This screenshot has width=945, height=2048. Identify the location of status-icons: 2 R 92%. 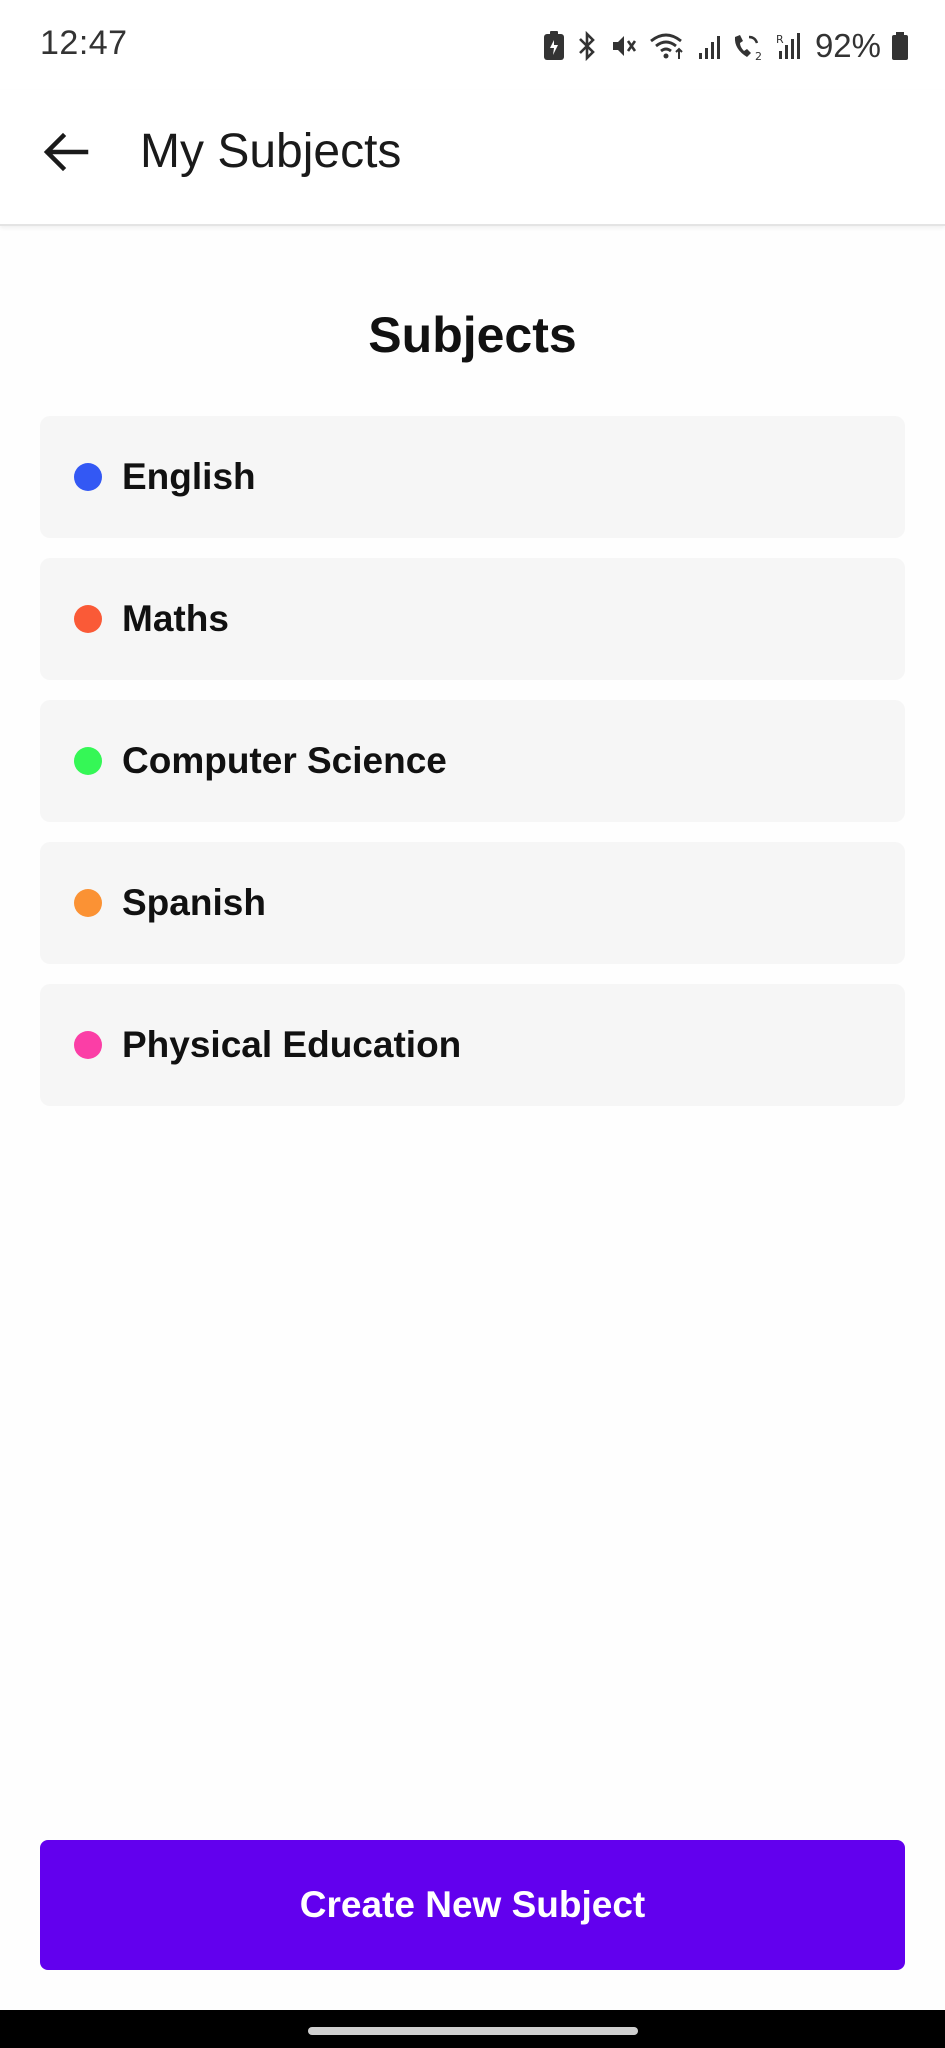
(726, 46).